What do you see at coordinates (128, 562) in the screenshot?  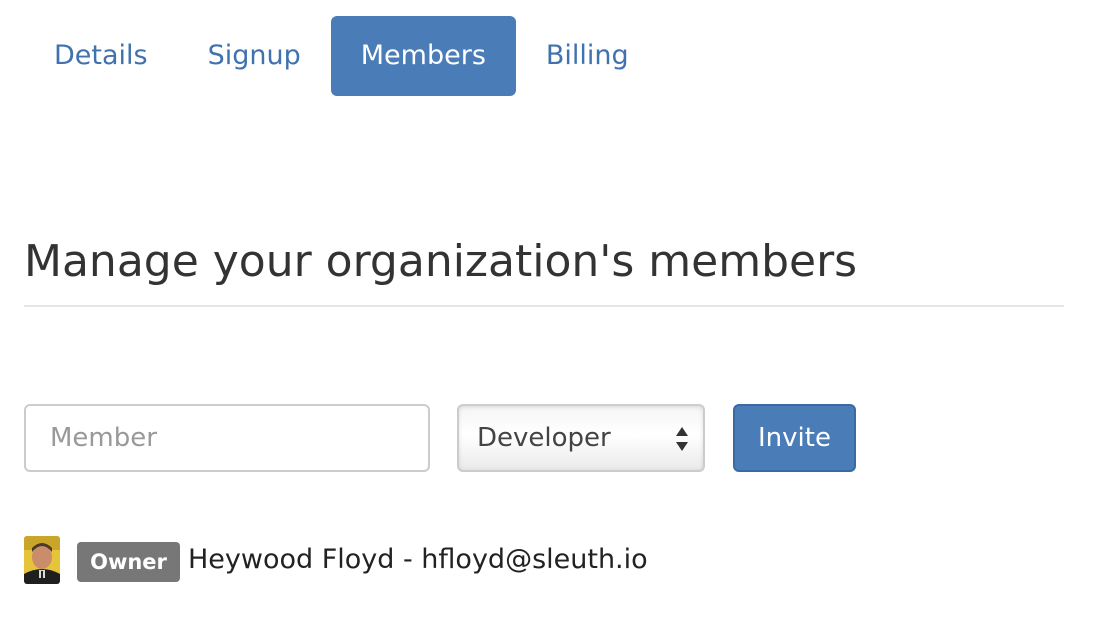 I see `owner-role-badge: Owner` at bounding box center [128, 562].